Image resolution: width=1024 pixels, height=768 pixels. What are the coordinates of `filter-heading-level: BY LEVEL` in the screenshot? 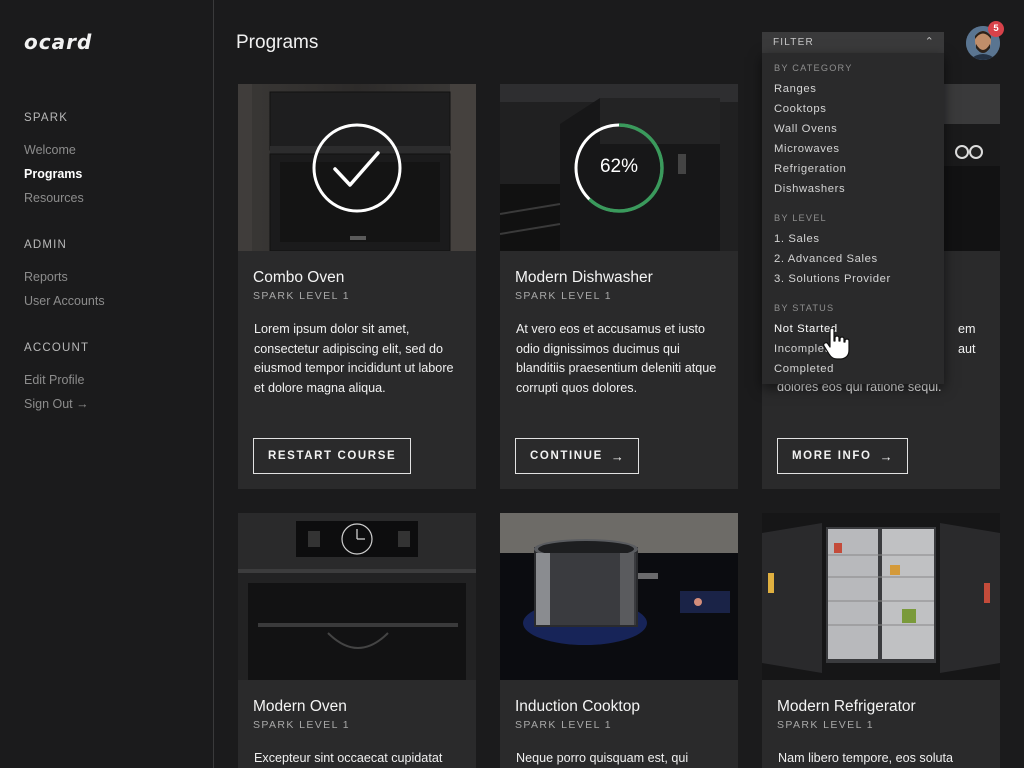 It's located at (800, 218).